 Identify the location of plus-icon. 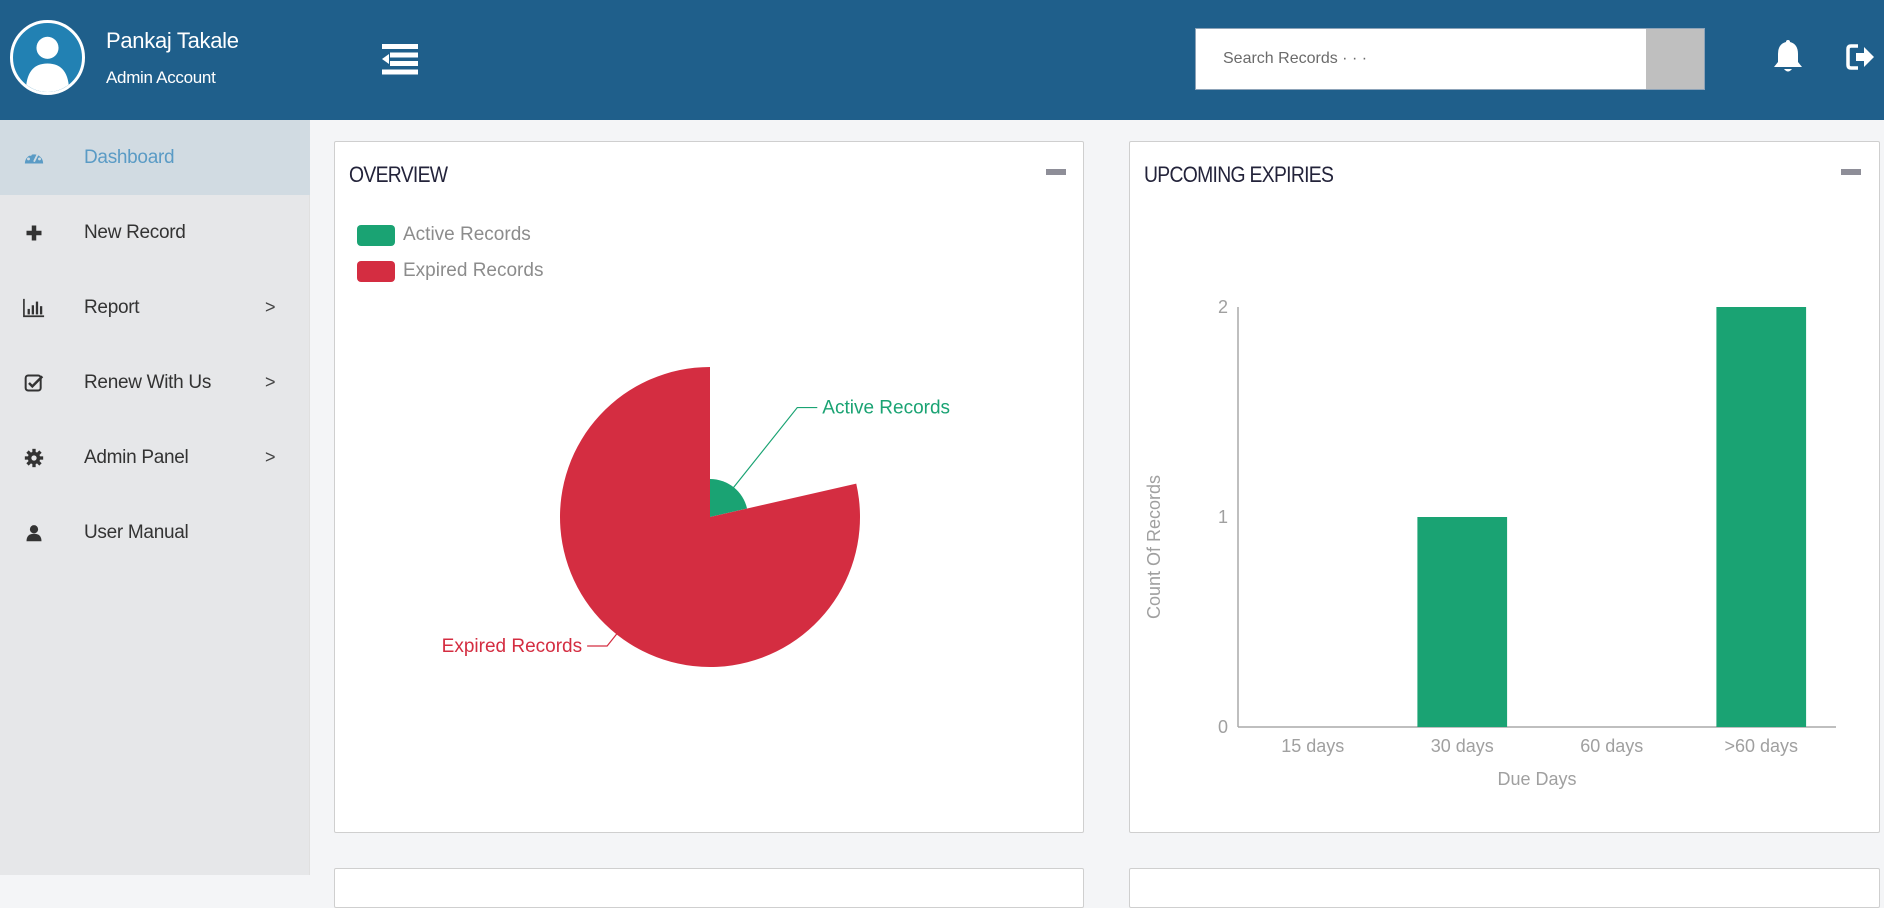
(34, 233).